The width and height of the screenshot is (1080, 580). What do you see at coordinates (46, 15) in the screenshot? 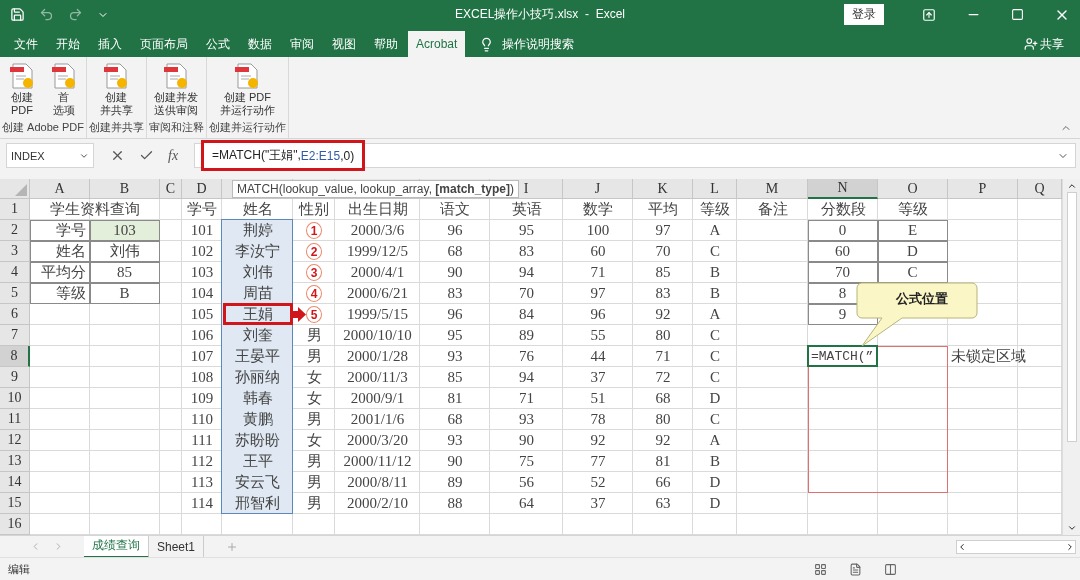
I see `undo-icon` at bounding box center [46, 15].